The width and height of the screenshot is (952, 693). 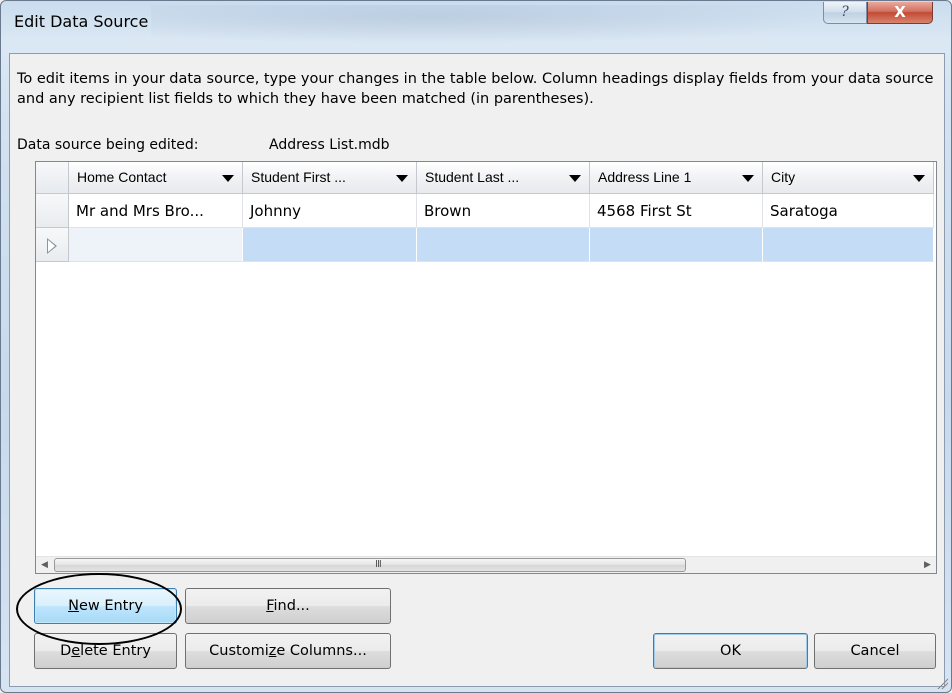 I want to click on button-label-part: D, so click(x=66, y=651).